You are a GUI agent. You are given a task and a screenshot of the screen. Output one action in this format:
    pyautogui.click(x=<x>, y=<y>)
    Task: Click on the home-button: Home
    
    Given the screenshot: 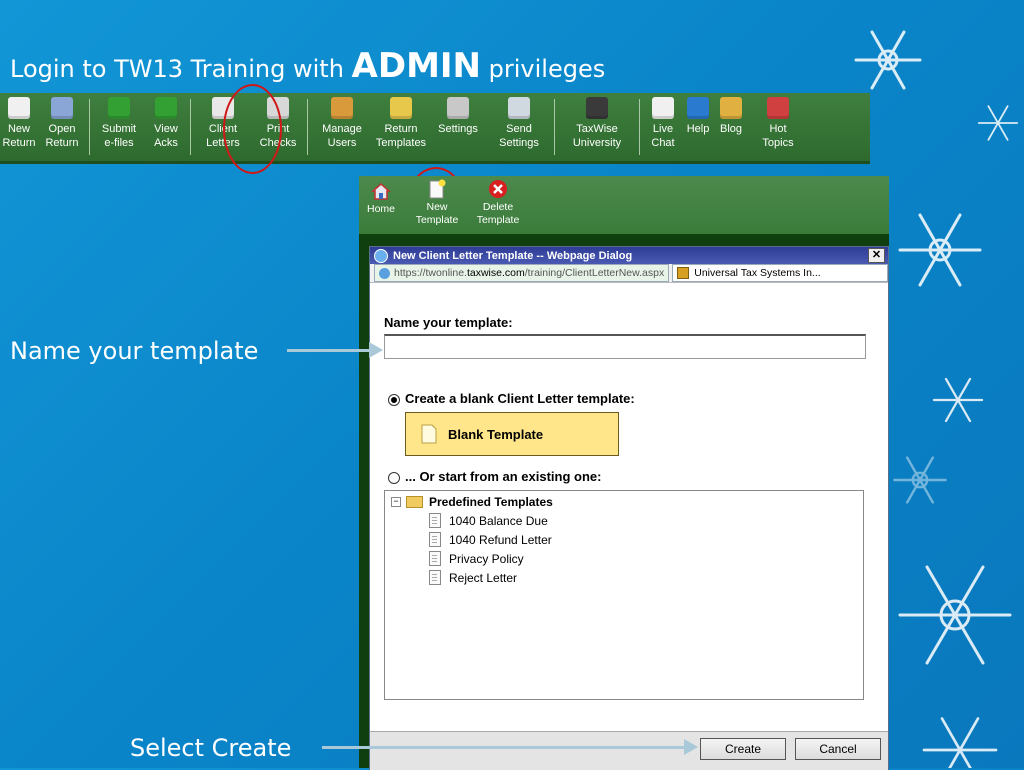 What is the action you would take?
    pyautogui.click(x=381, y=198)
    